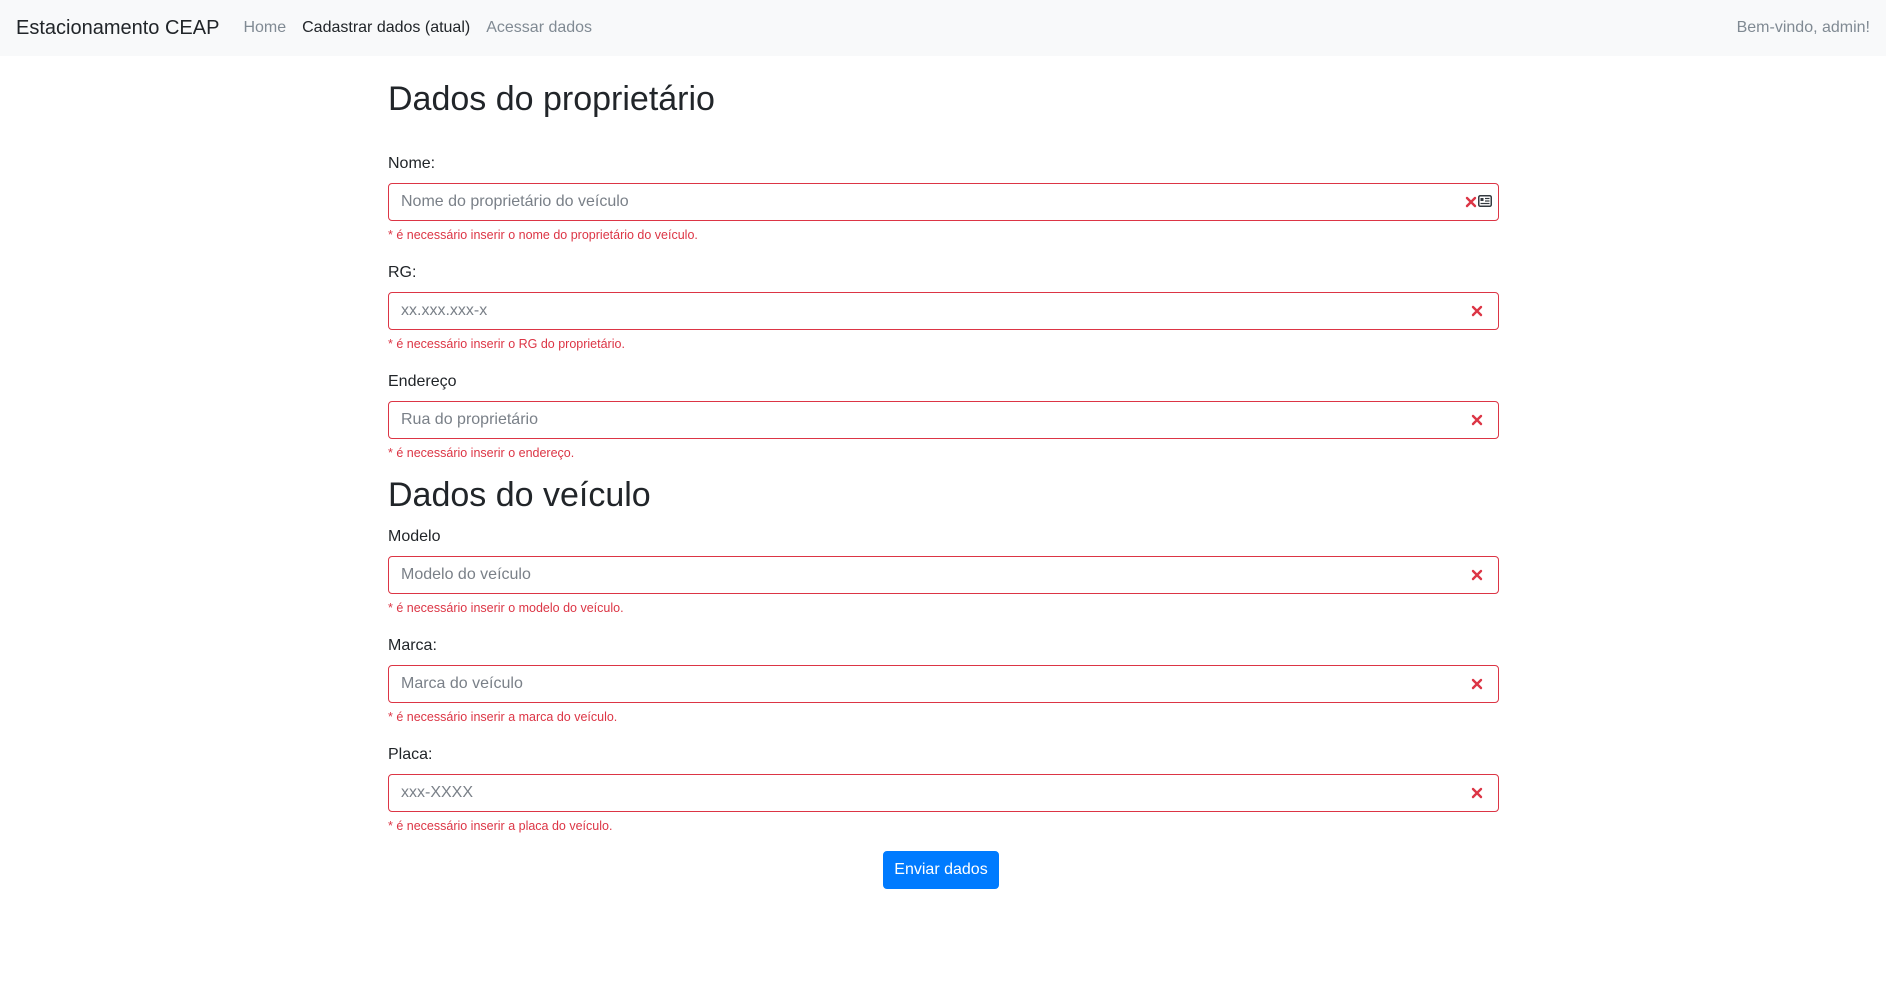 Image resolution: width=1886 pixels, height=985 pixels. Describe the element at coordinates (1803, 27) in the screenshot. I see `welcome-text: Bem-vindo, admin!` at that location.